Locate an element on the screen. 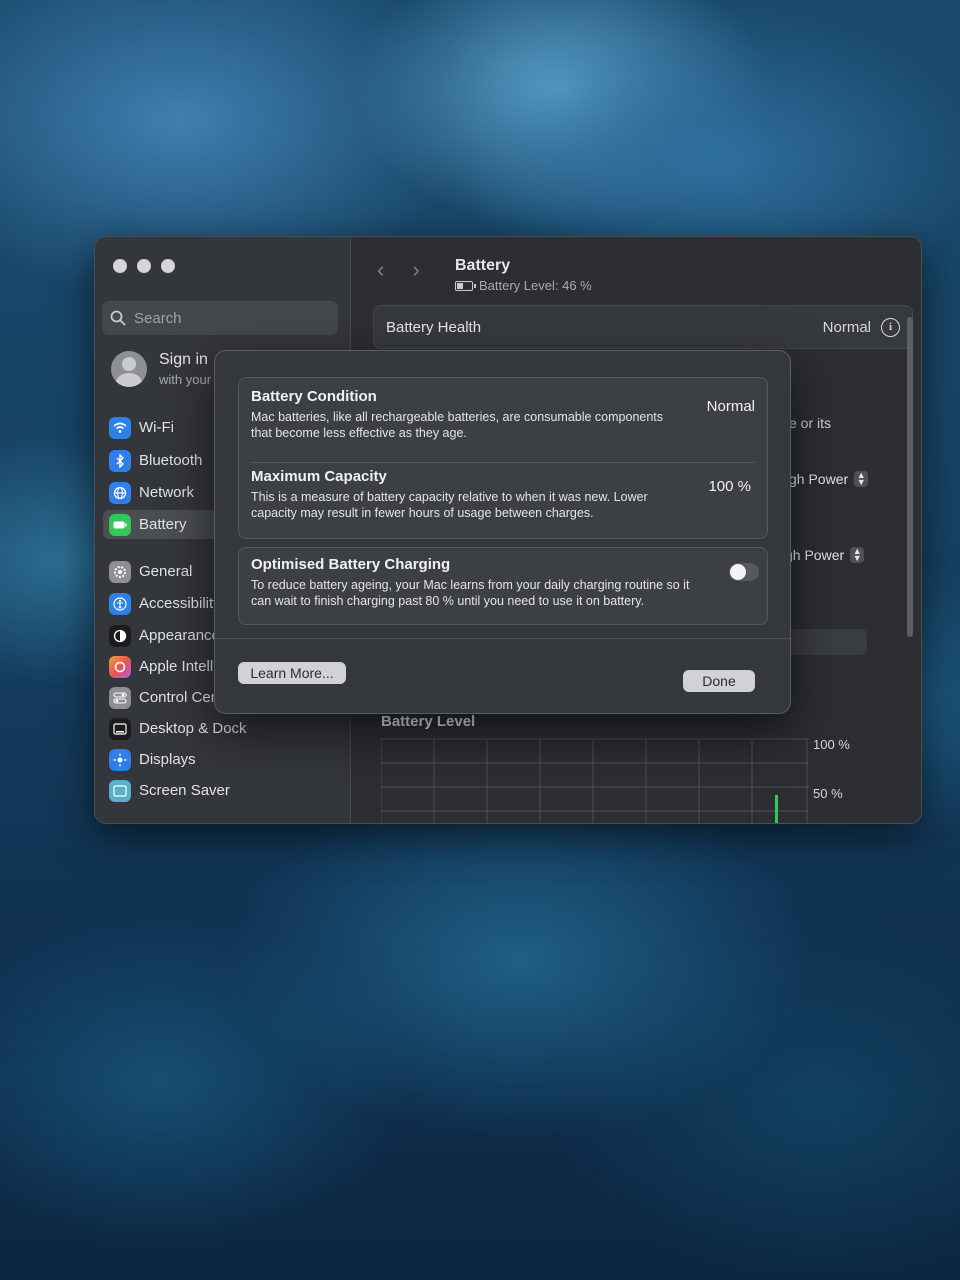  signin-title: Sign in is located at coordinates (183, 359).